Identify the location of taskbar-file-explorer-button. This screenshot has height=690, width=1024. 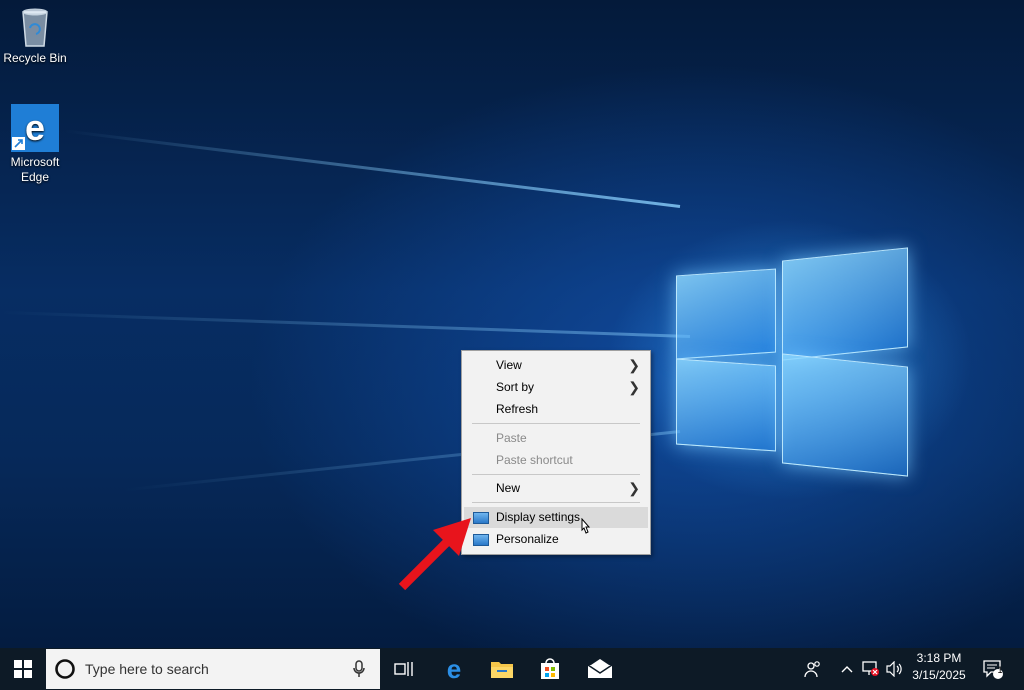
(502, 669).